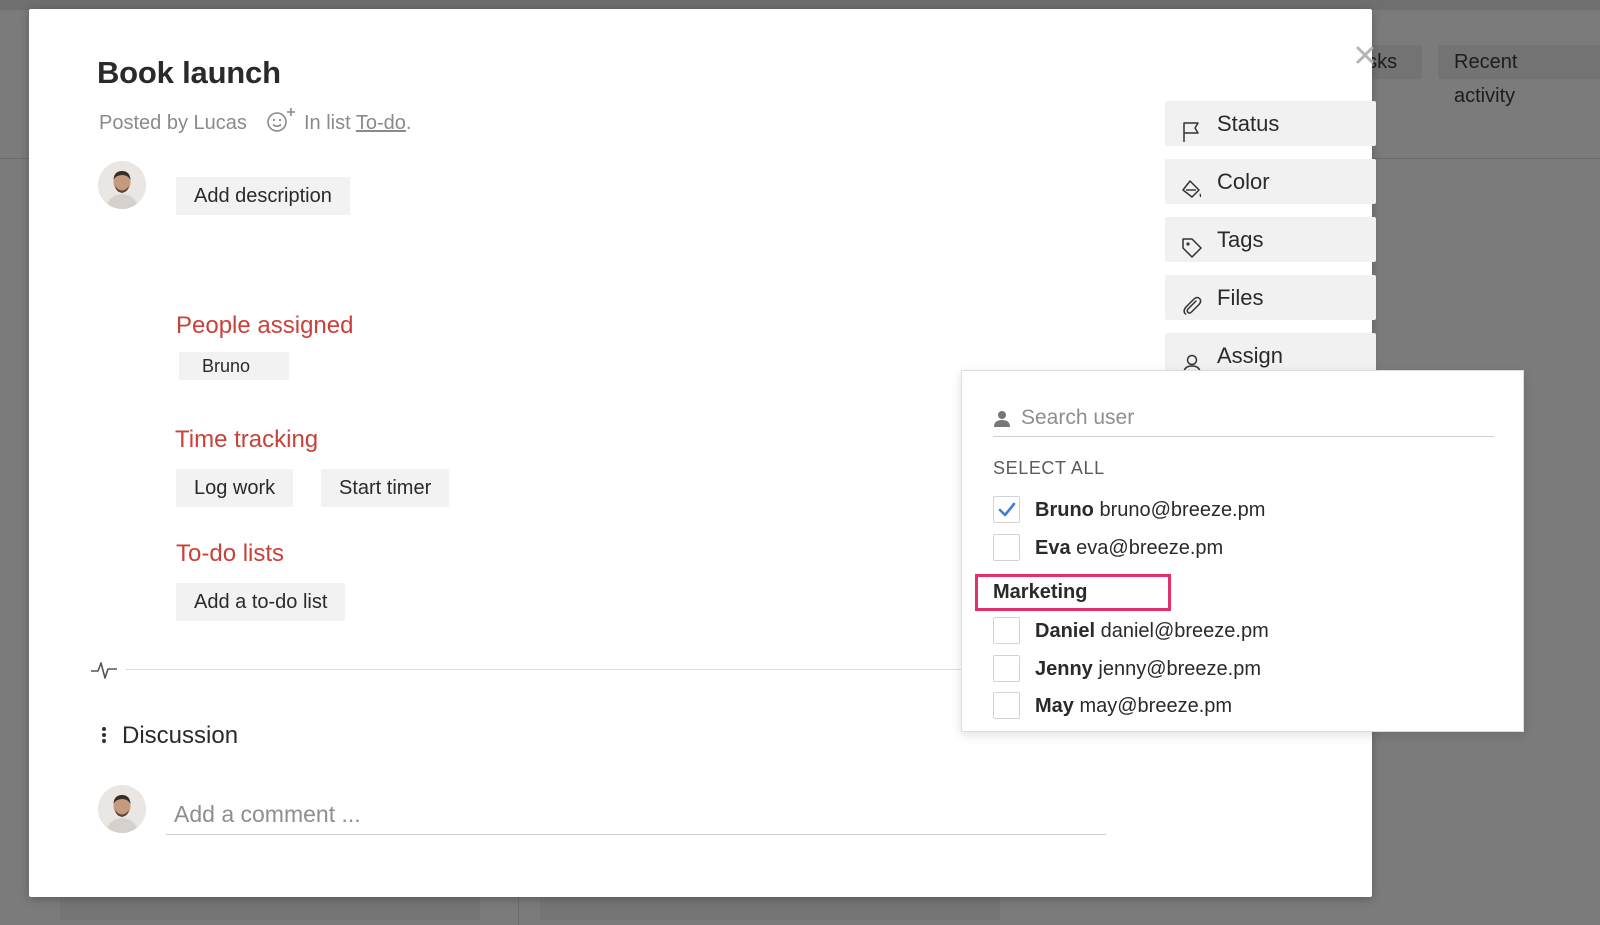 The height and width of the screenshot is (925, 1600). What do you see at coordinates (104, 737) in the screenshot?
I see `more-vertical-icon` at bounding box center [104, 737].